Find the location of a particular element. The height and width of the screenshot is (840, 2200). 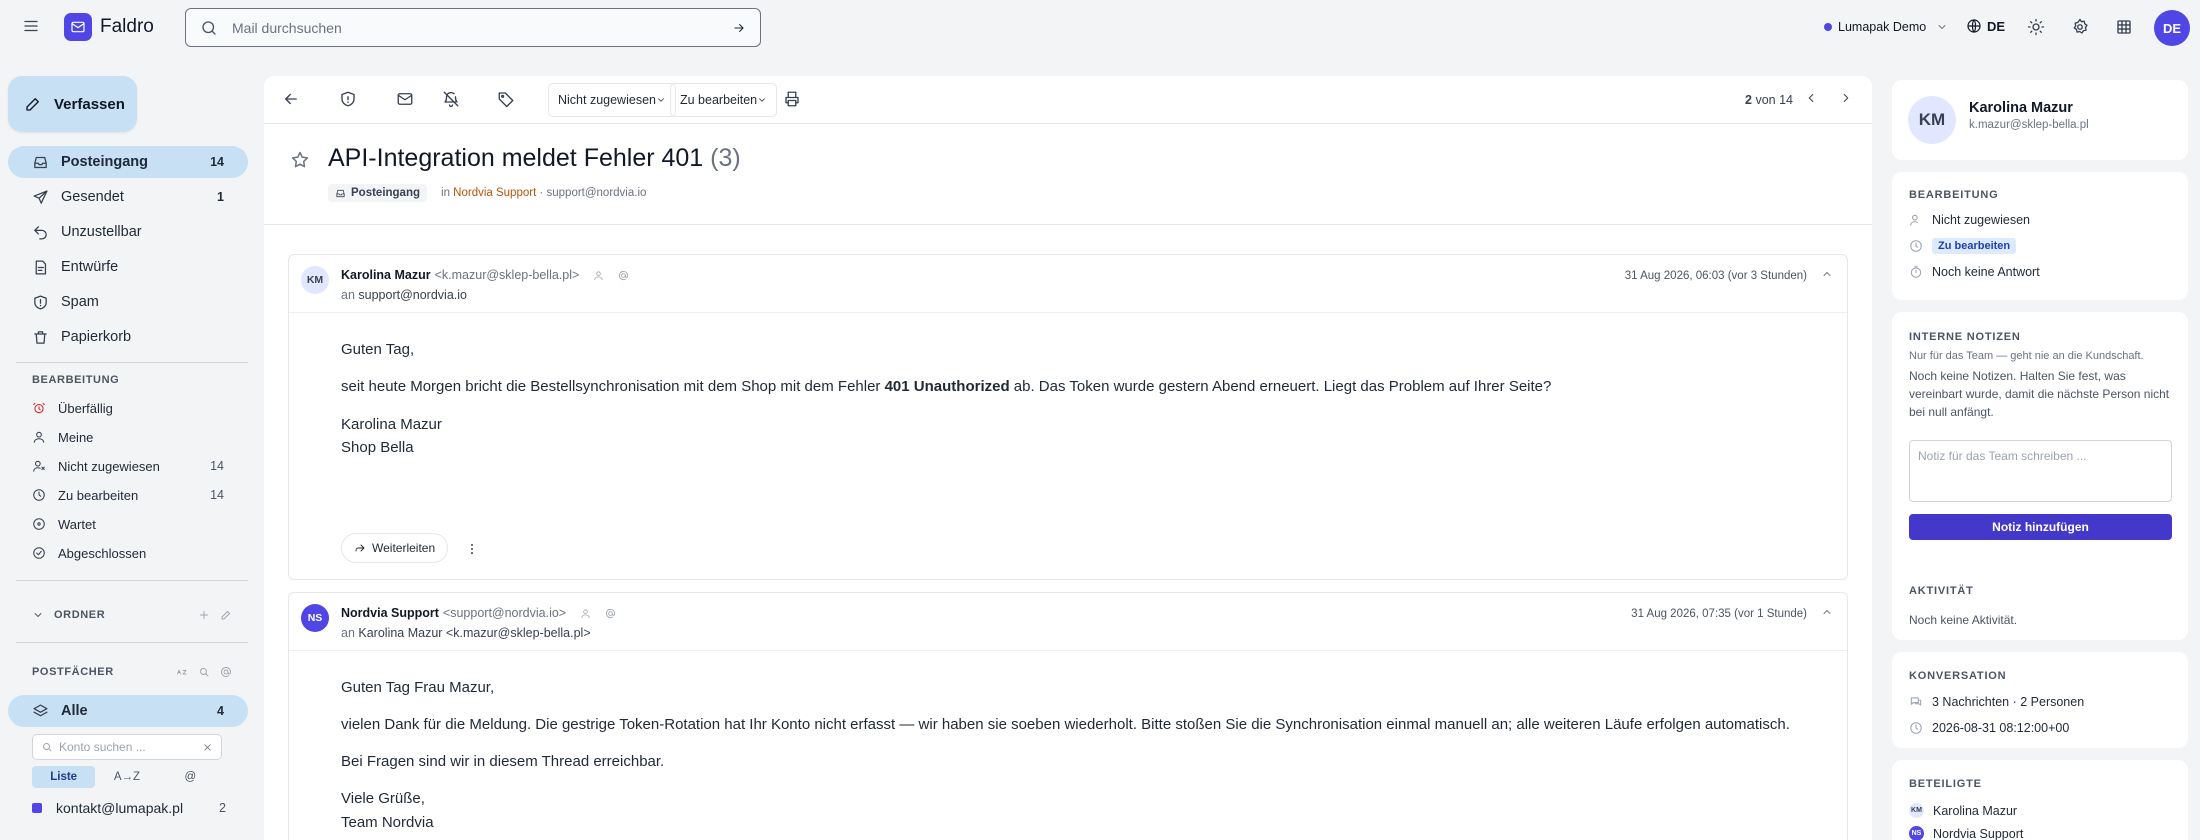

user-avatar: DE is located at coordinates (2172, 28).